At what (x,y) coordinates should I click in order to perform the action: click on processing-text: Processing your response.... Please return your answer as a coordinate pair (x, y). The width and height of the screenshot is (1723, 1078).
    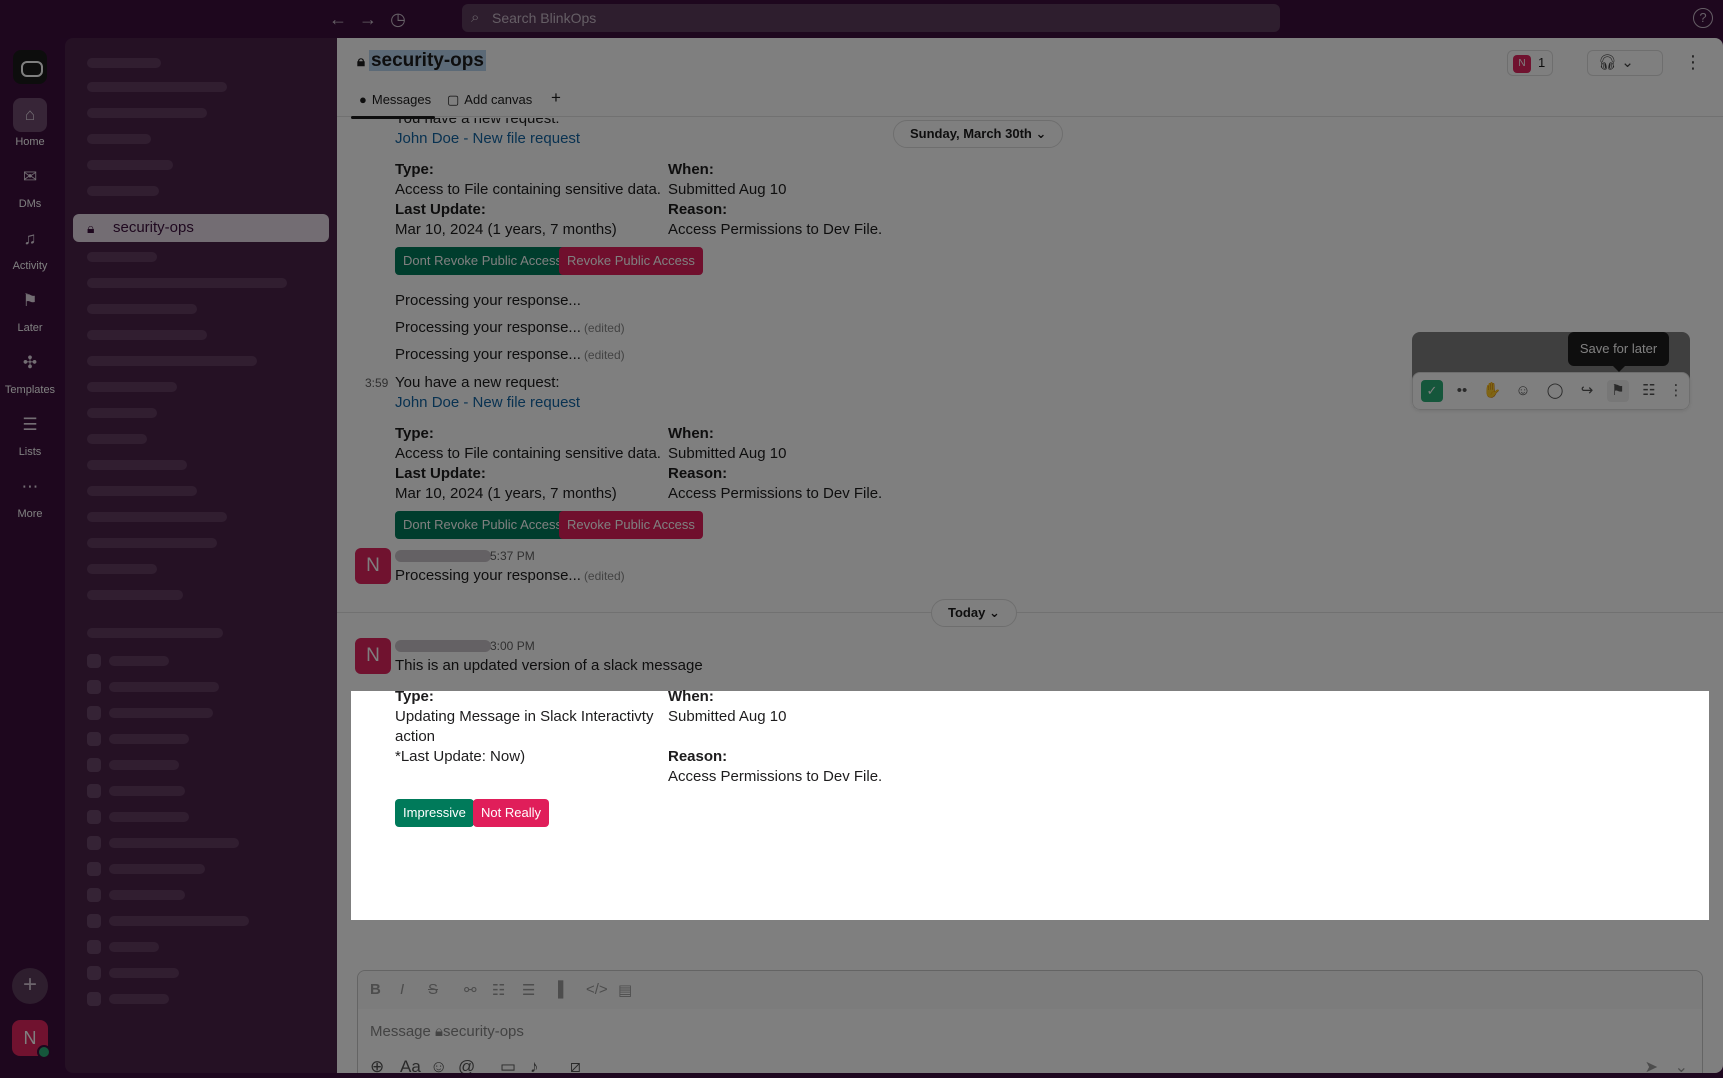
    Looking at the image, I should click on (488, 575).